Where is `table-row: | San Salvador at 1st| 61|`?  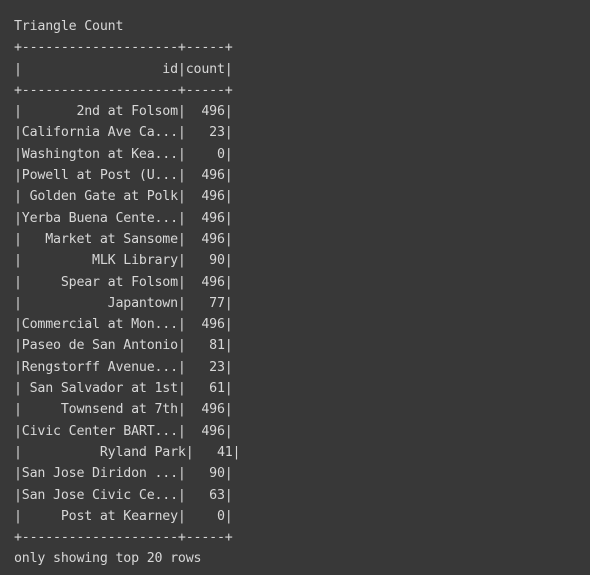
table-row: | San Salvador at 1st| 61| is located at coordinates (123, 389).